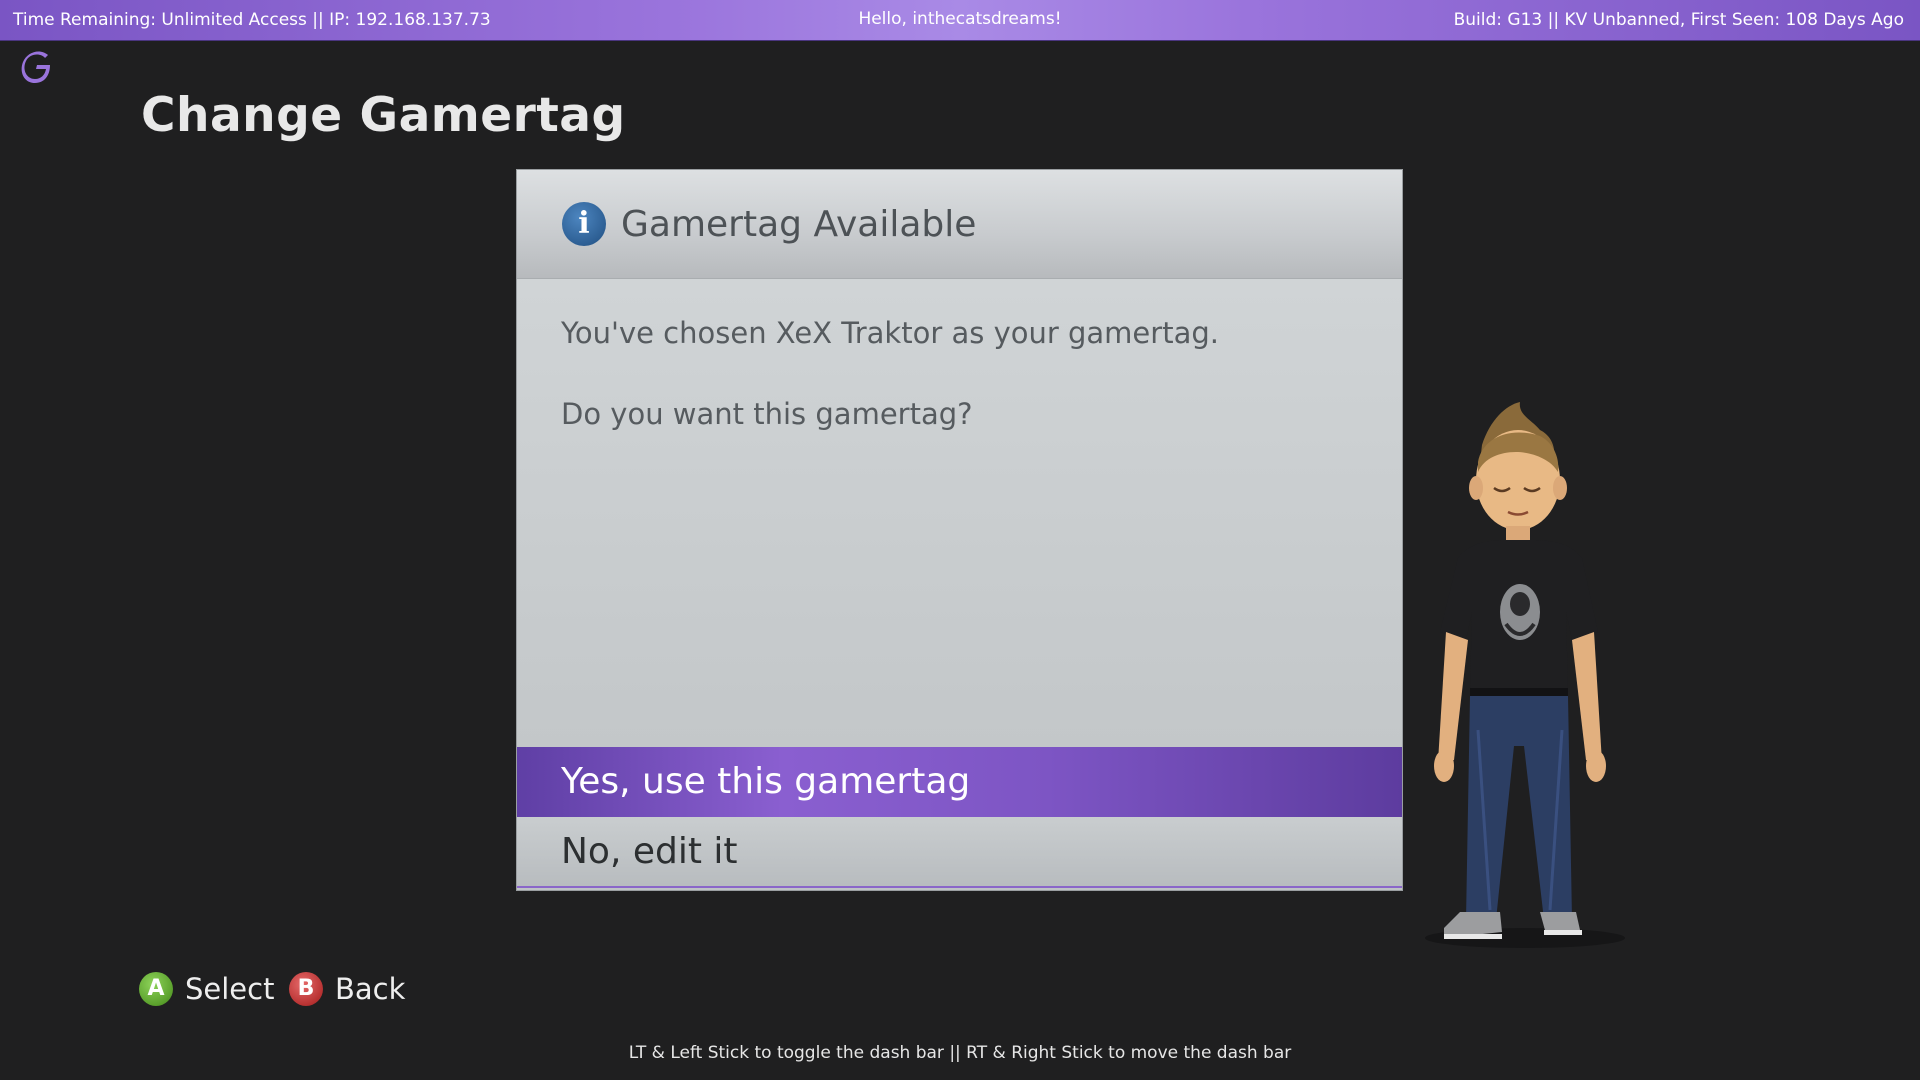 The height and width of the screenshot is (1080, 1920). I want to click on back-hint: B Back, so click(347, 989).